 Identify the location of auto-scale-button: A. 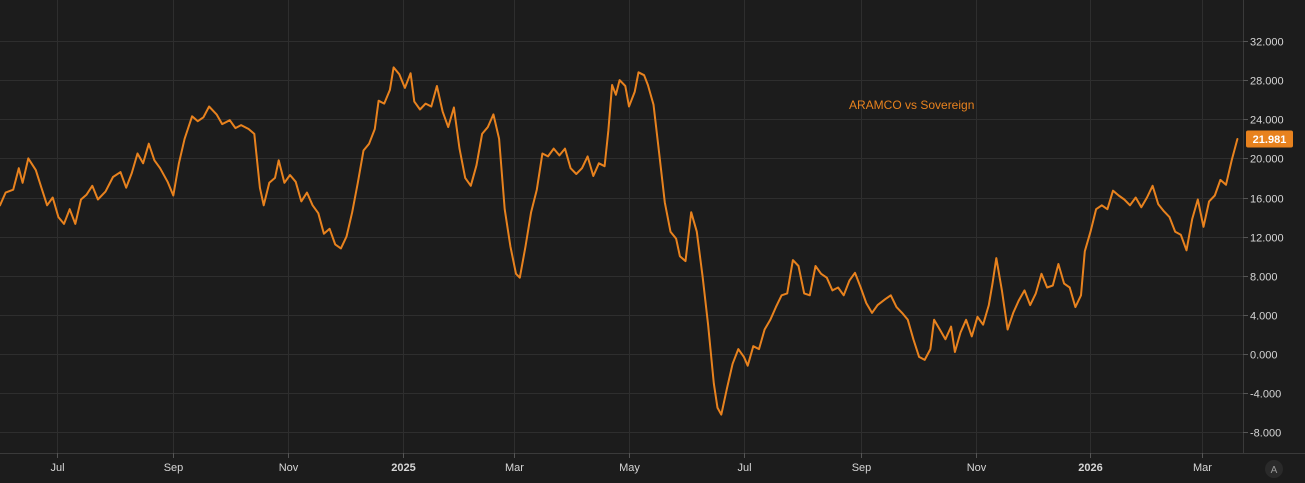
(1274, 469).